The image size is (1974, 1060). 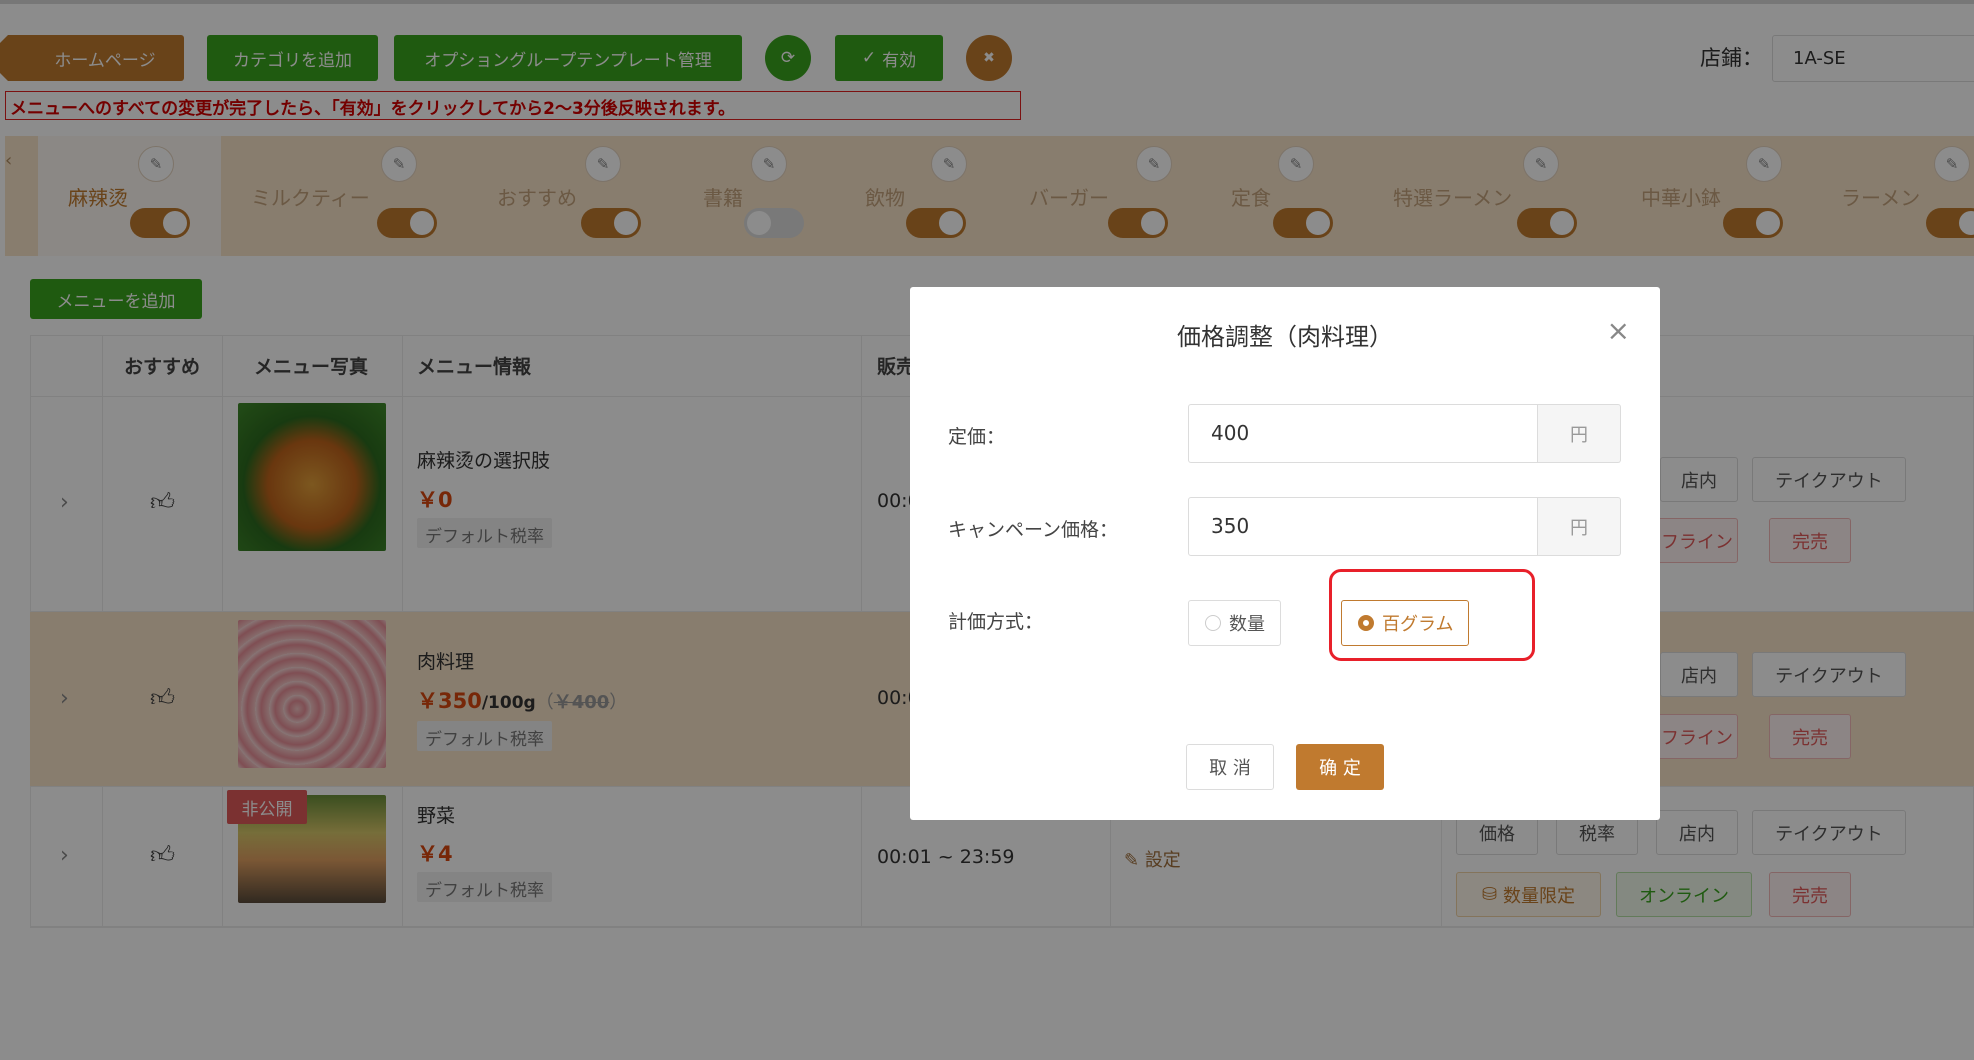 I want to click on confirm-button: 确 定, so click(x=1340, y=767).